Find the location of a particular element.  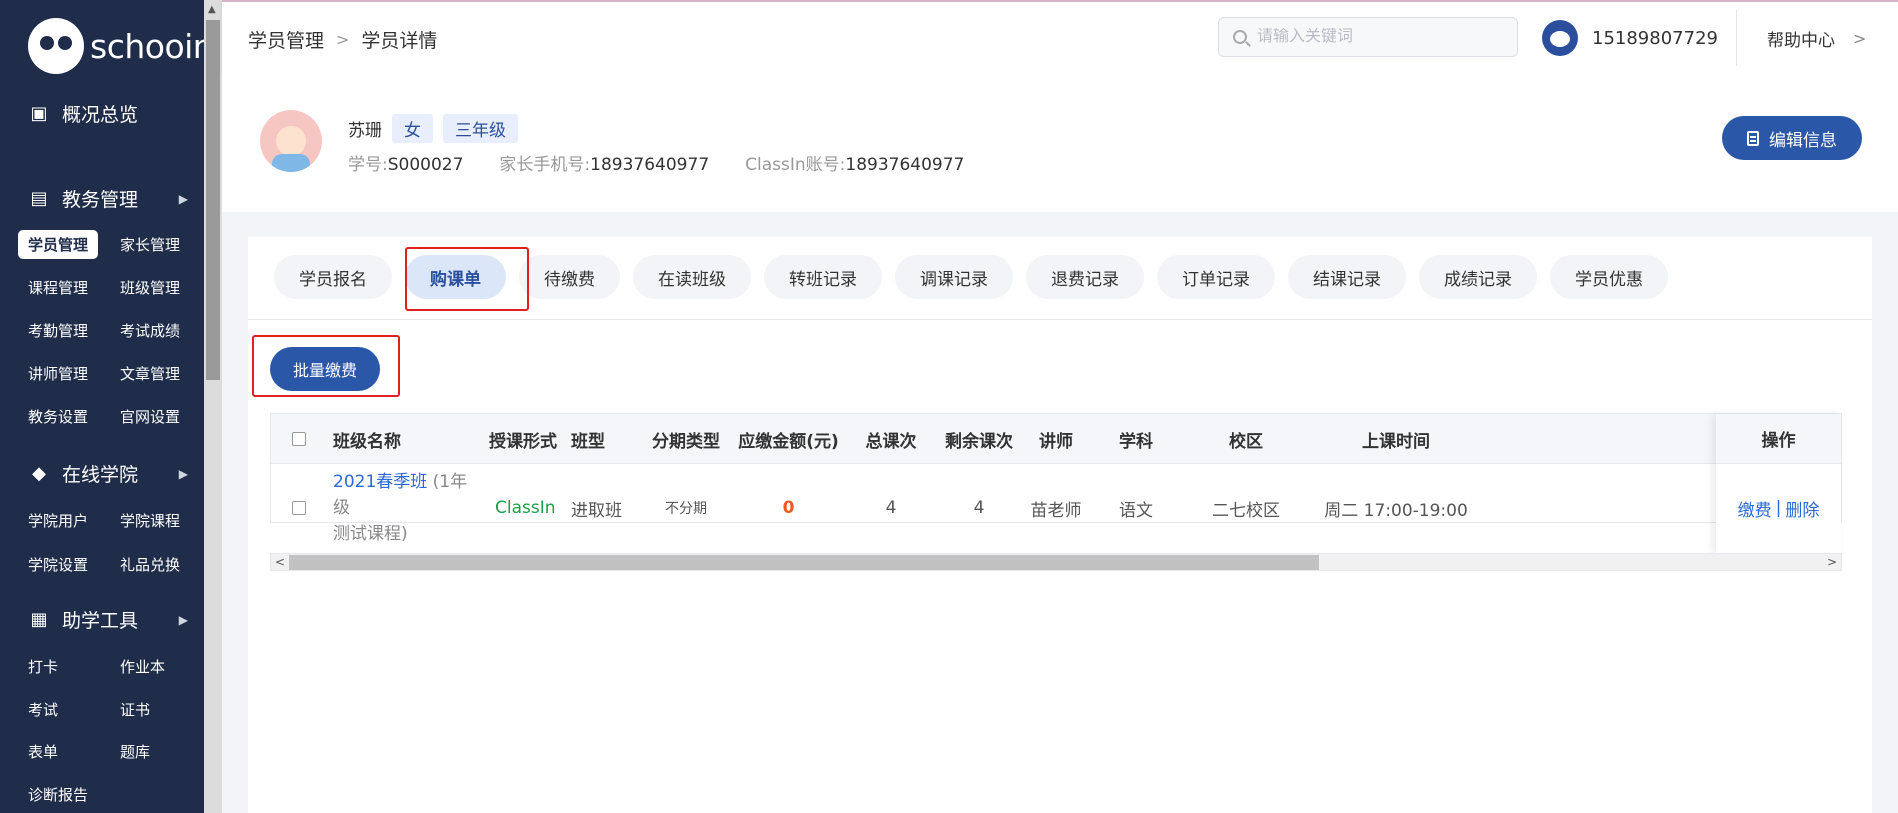

student-id-value: S000027 is located at coordinates (425, 165).